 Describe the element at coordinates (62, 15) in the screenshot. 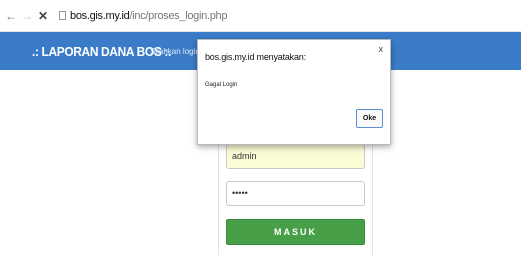

I see `page-icon` at that location.